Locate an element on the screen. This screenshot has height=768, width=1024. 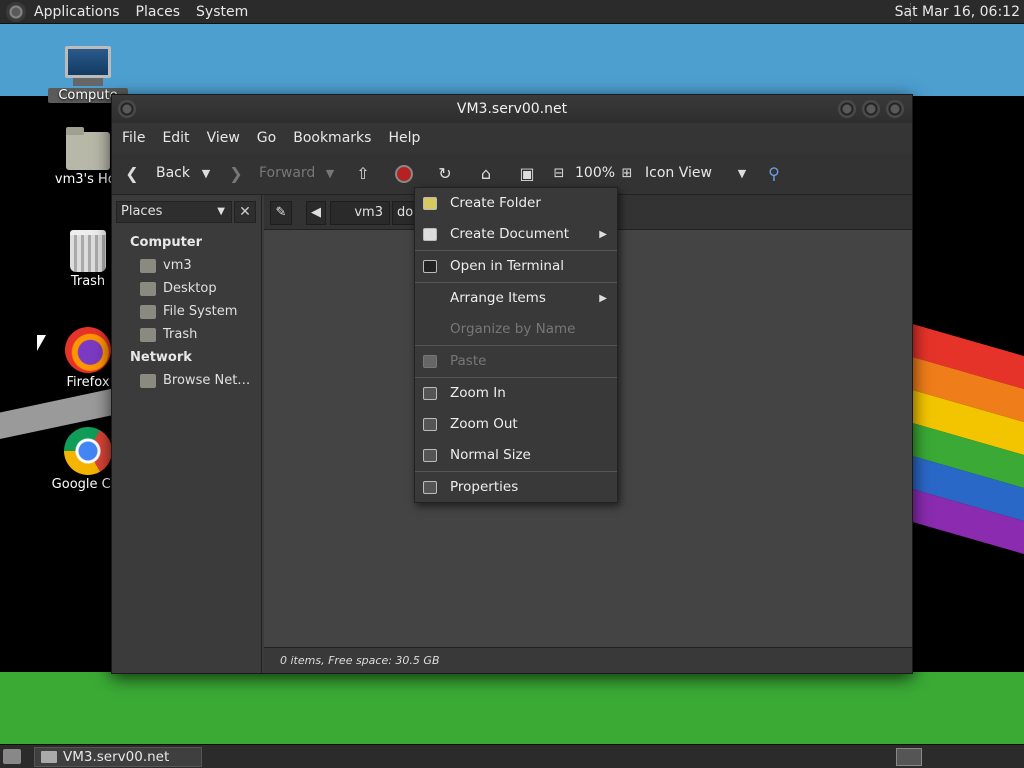
zoom-in-small-icon: ⊞ is located at coordinates (627, 174).